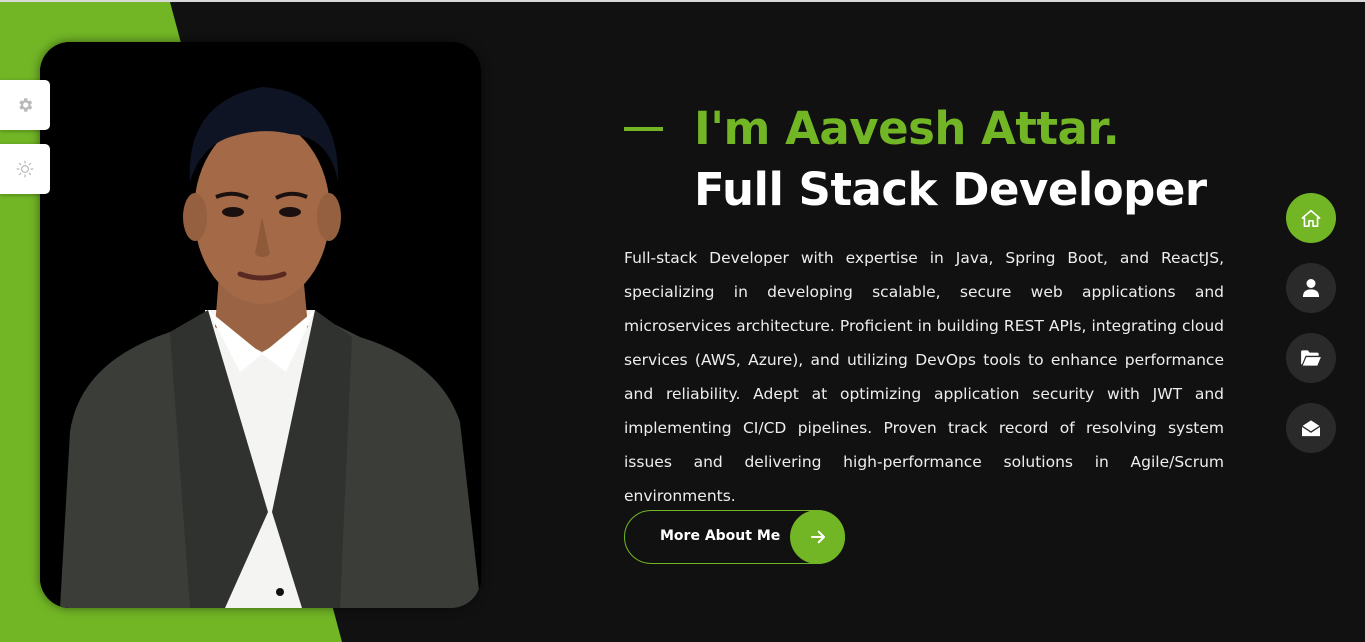 The width and height of the screenshot is (1365, 642). I want to click on settings-toggle-button, so click(25, 105).